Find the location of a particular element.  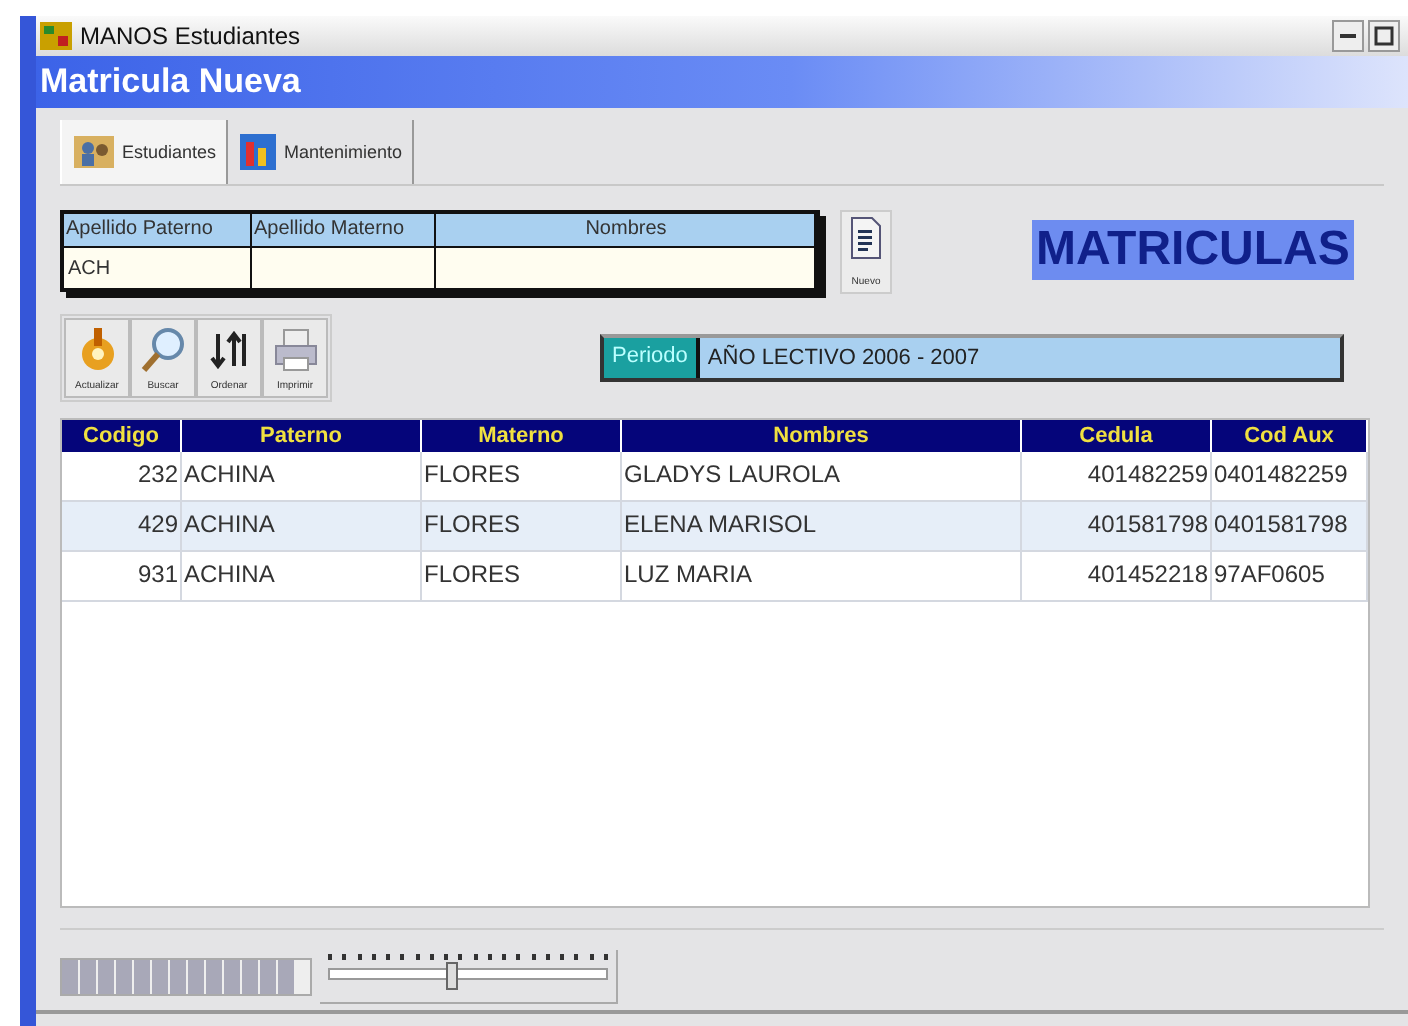

table-cell: 97AF0605 is located at coordinates (1269, 574).